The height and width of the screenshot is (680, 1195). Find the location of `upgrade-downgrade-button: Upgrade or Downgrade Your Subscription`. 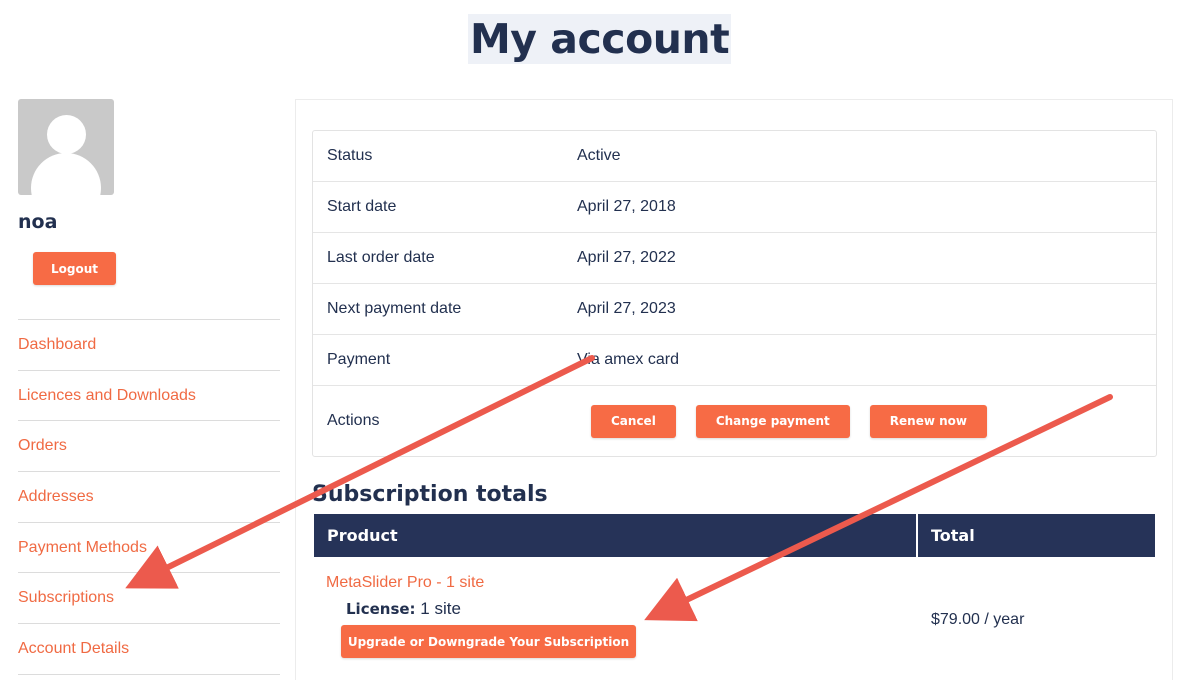

upgrade-downgrade-button: Upgrade or Downgrade Your Subscription is located at coordinates (488, 641).